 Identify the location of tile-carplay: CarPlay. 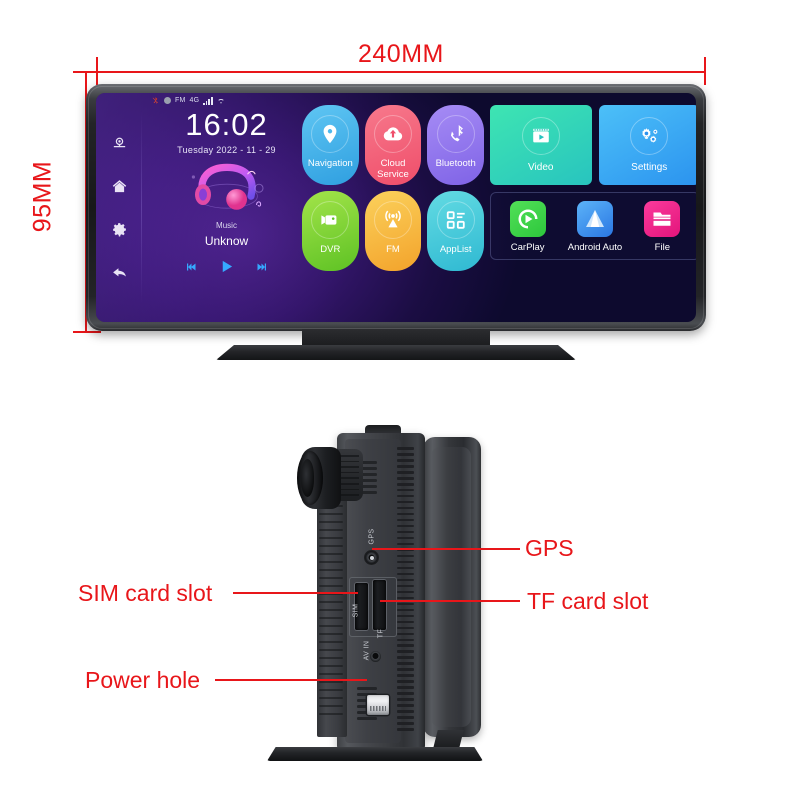
(527, 227).